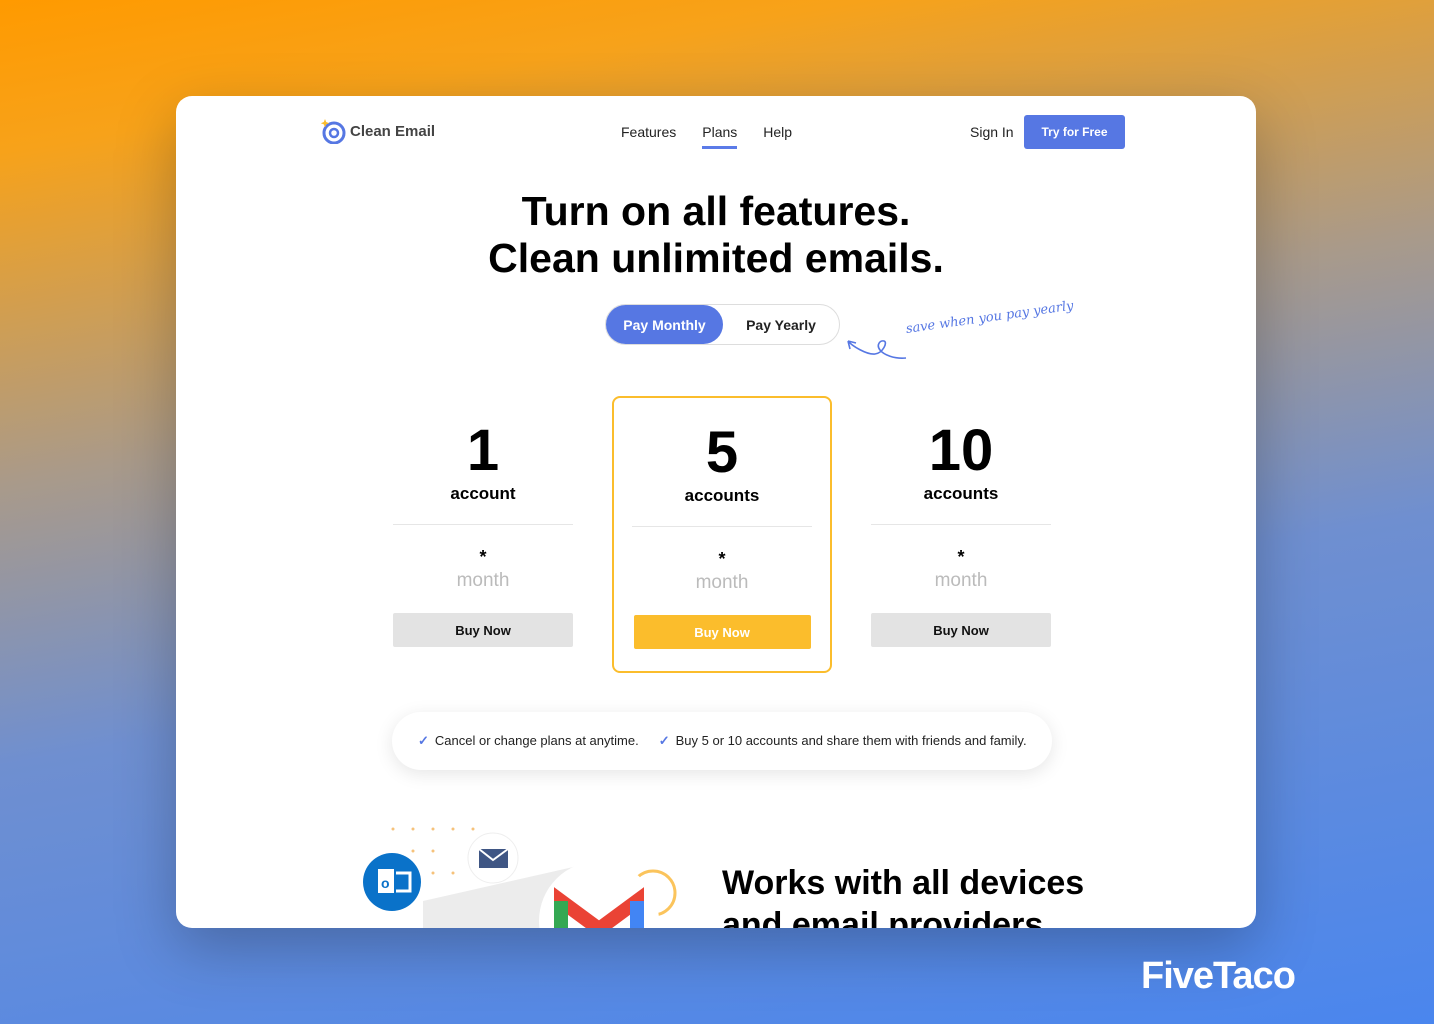 This screenshot has width=1434, height=1024. I want to click on section-line-2: and email providers, so click(883, 917).